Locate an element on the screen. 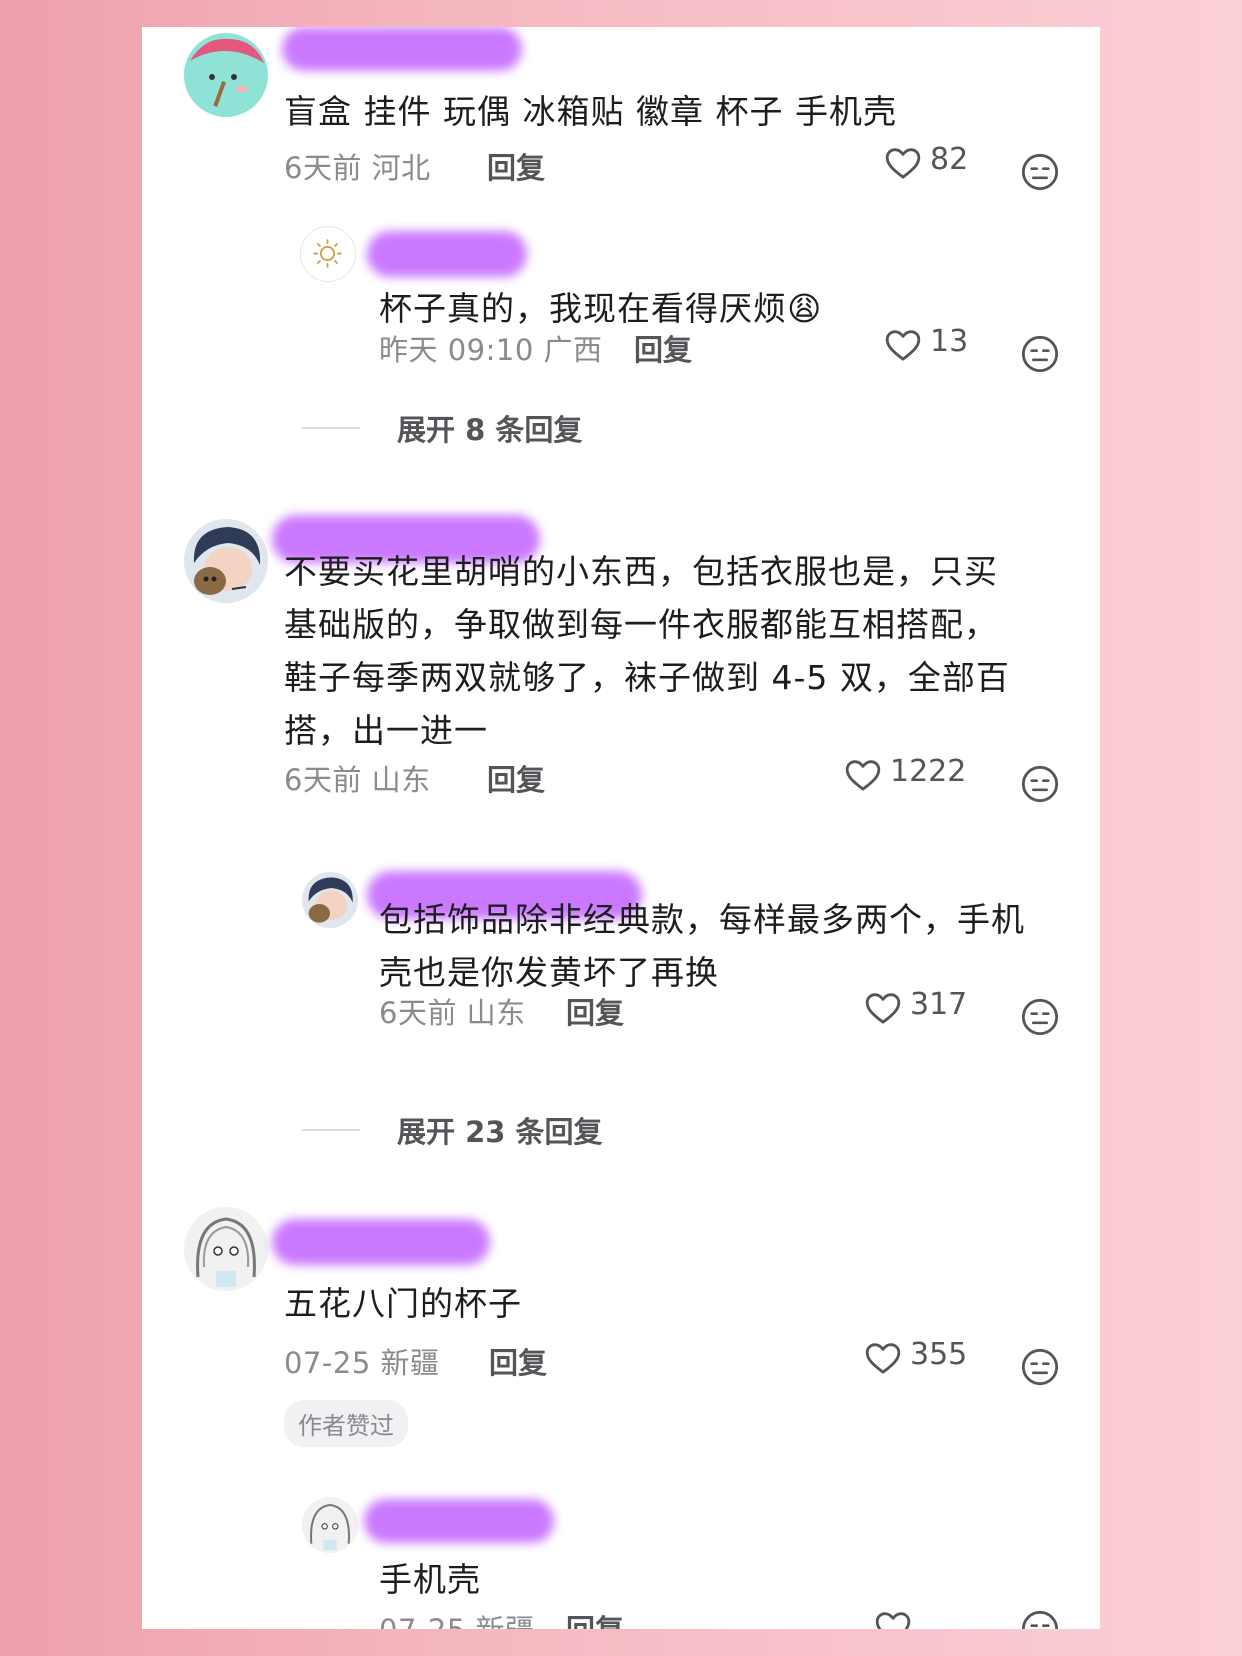 Image resolution: width=1242 pixels, height=1656 pixels. like-button: 1222 is located at coordinates (904, 774).